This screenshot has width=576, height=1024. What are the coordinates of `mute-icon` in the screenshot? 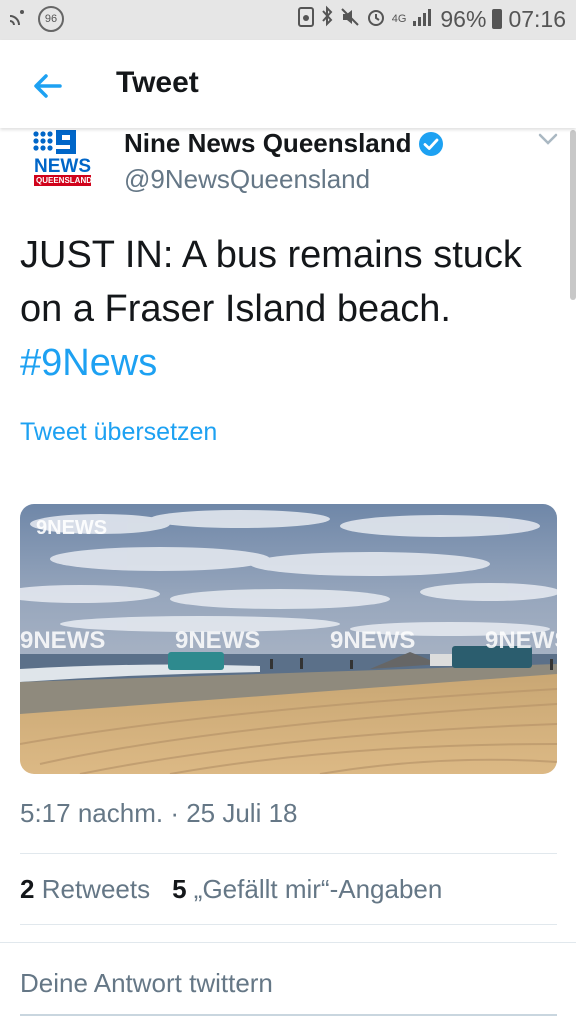 It's located at (350, 19).